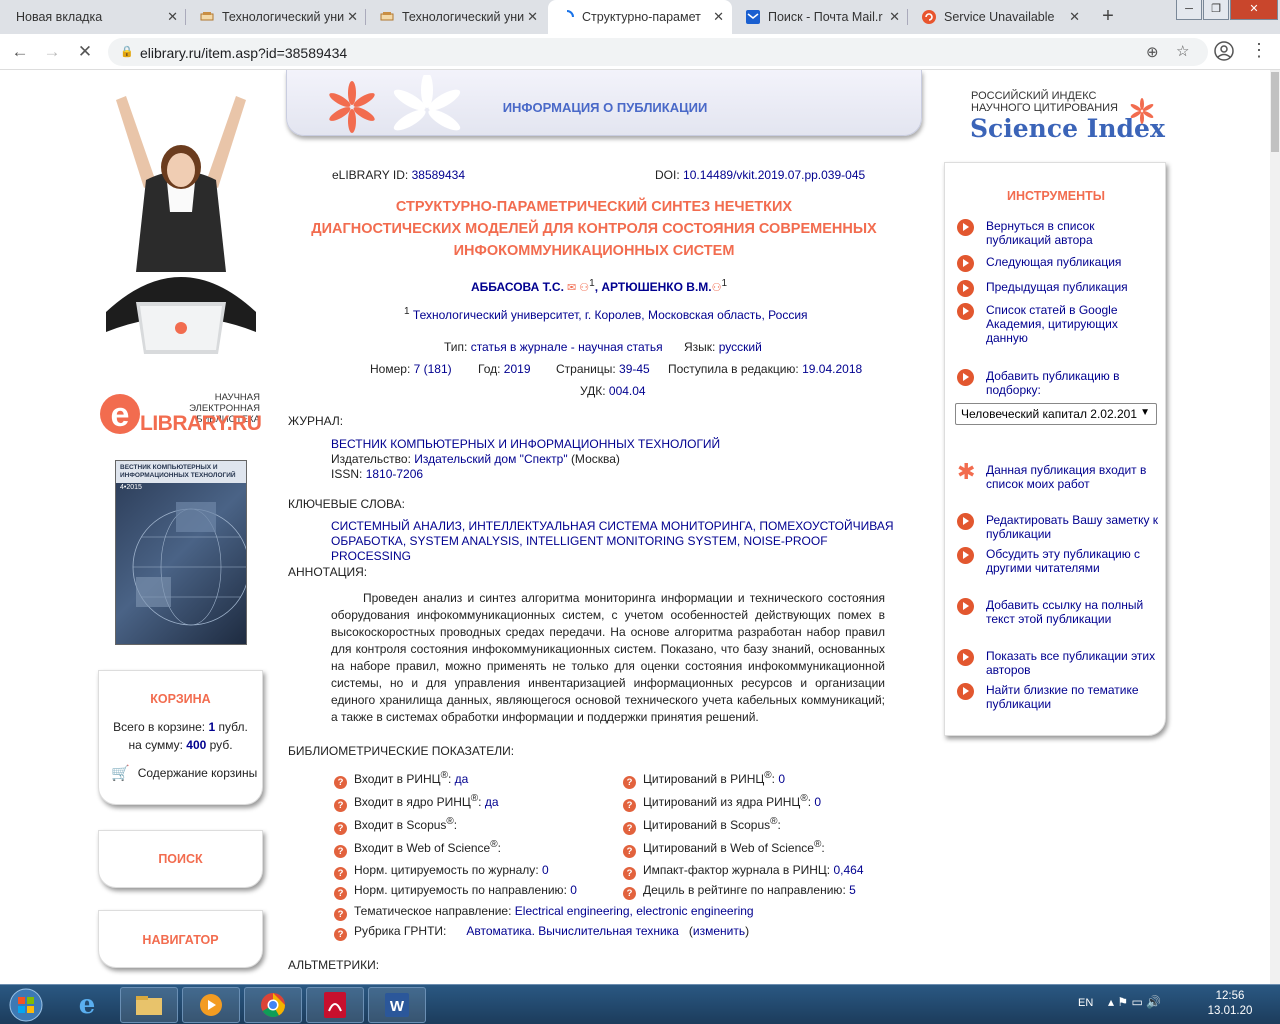 This screenshot has height=1024, width=1280. Describe the element at coordinates (149, 1005) in the screenshot. I see `explorer-taskbar-icon` at that location.